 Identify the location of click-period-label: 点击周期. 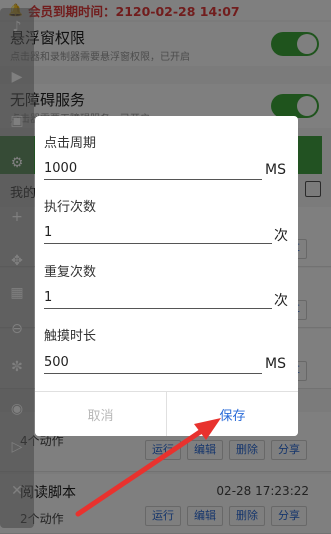
(70, 143).